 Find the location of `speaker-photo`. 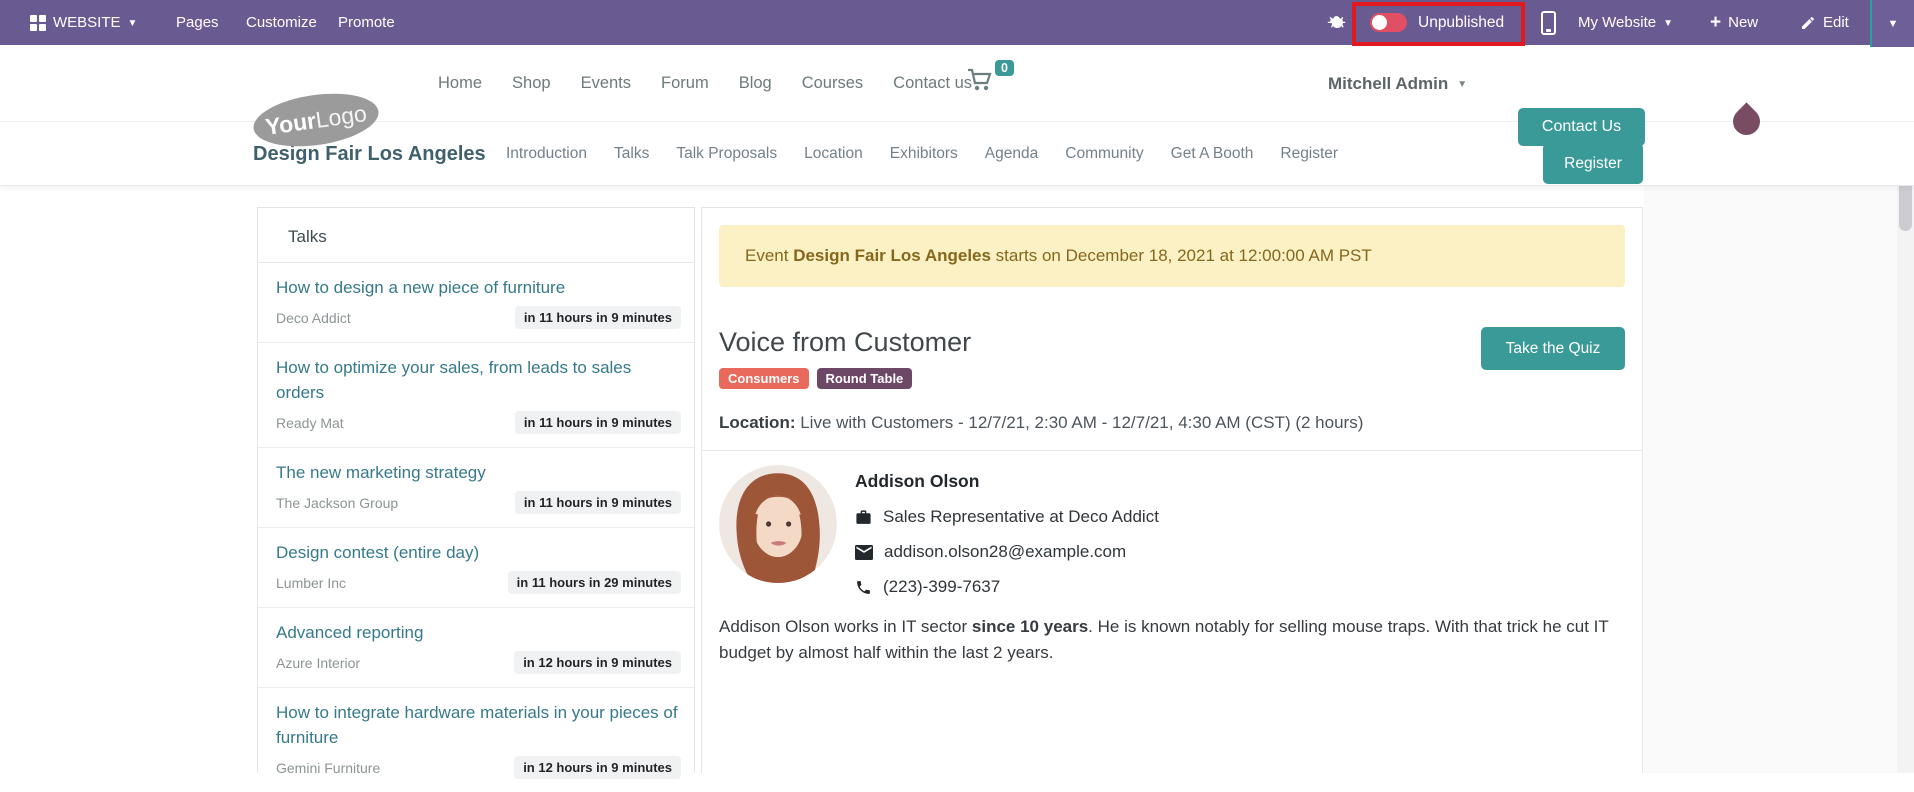

speaker-photo is located at coordinates (778, 524).